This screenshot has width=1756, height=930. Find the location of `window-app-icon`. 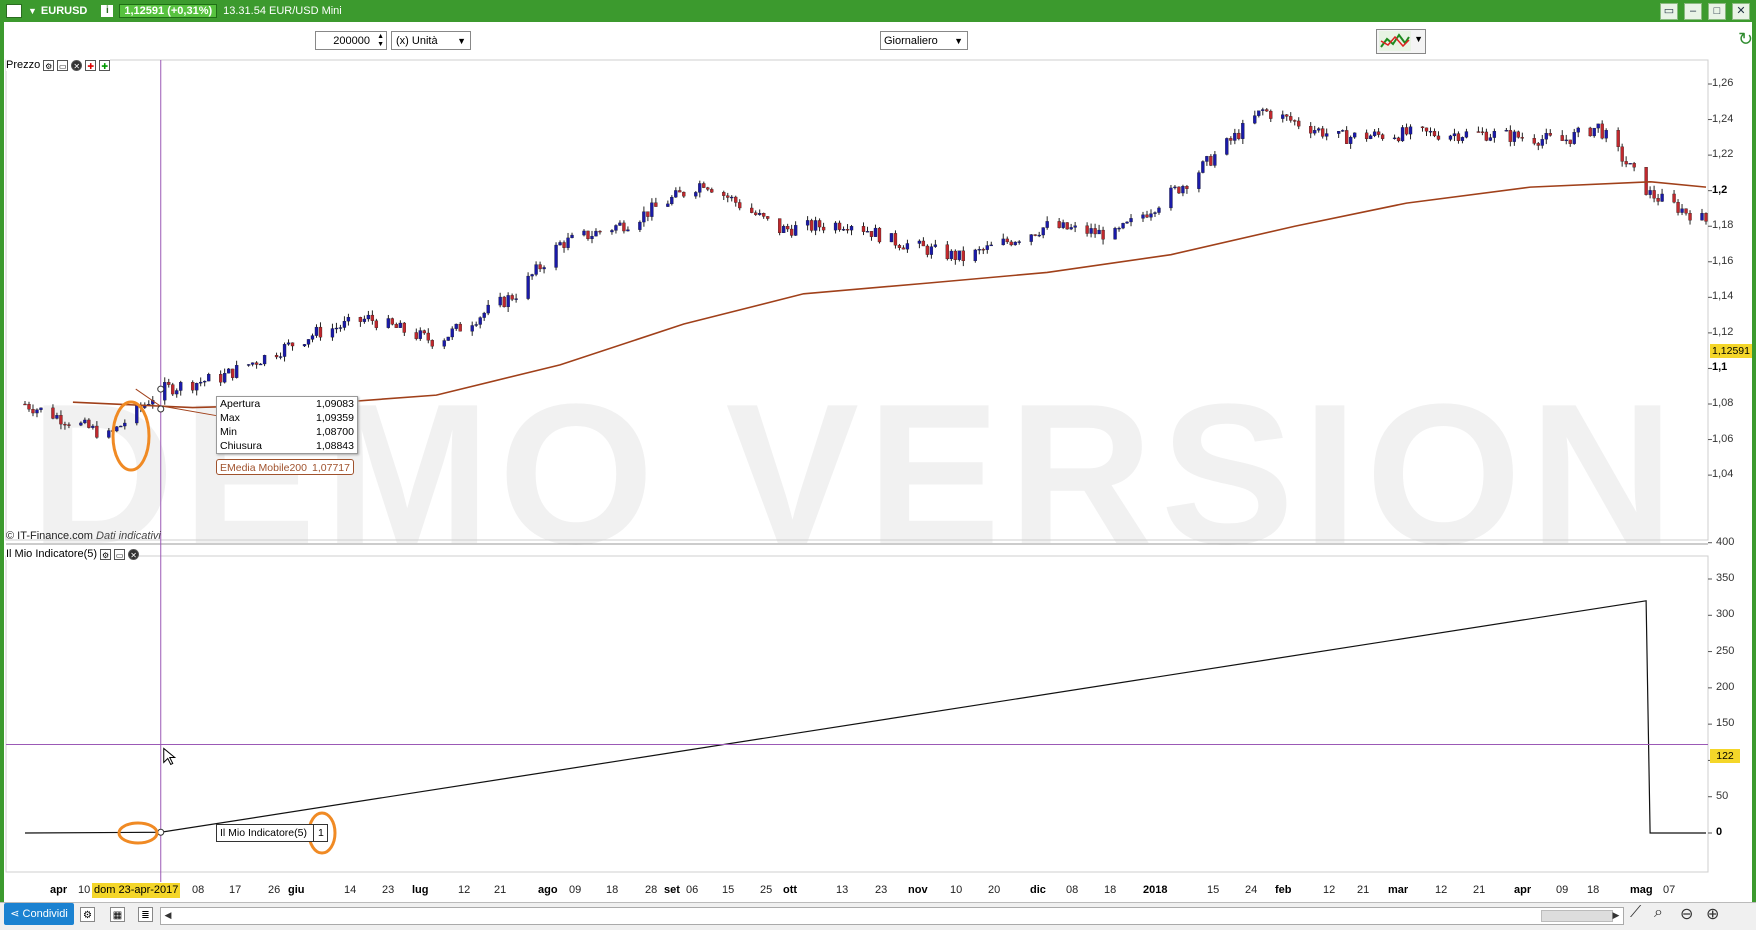

window-app-icon is located at coordinates (14, 11).